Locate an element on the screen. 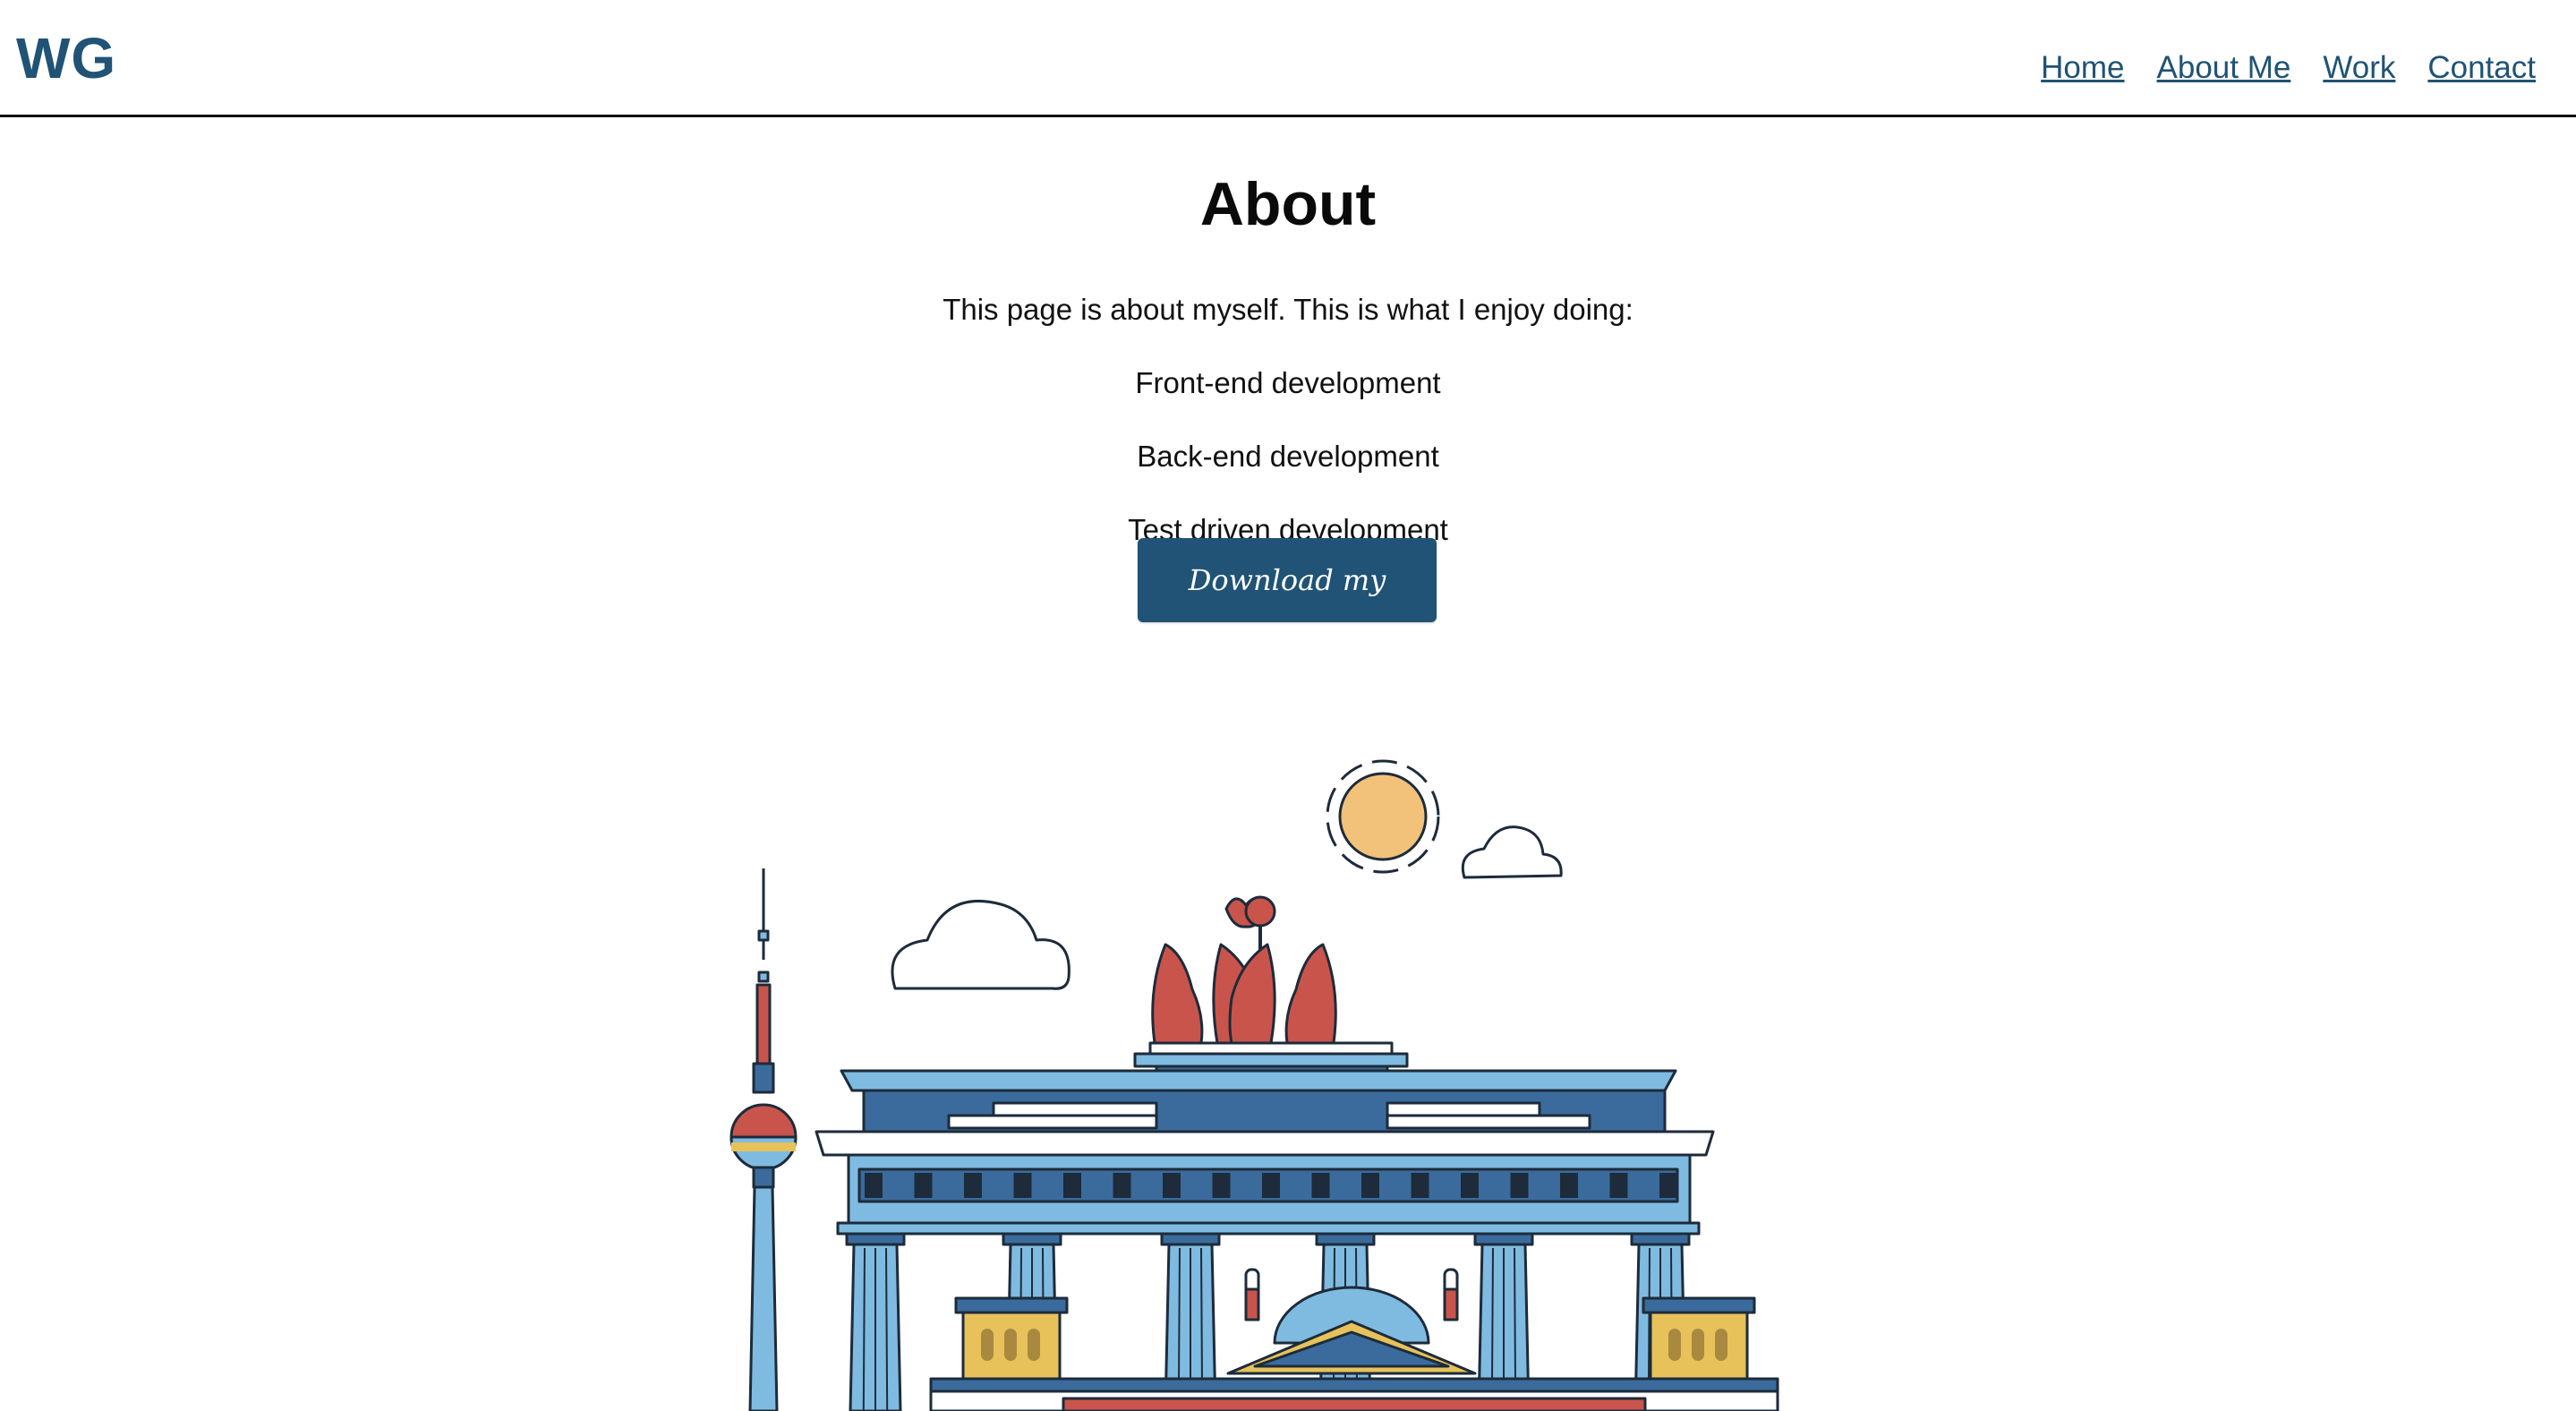 Image resolution: width=2576 pixels, height=1411 pixels. nav-home-link: Home is located at coordinates (2082, 68).